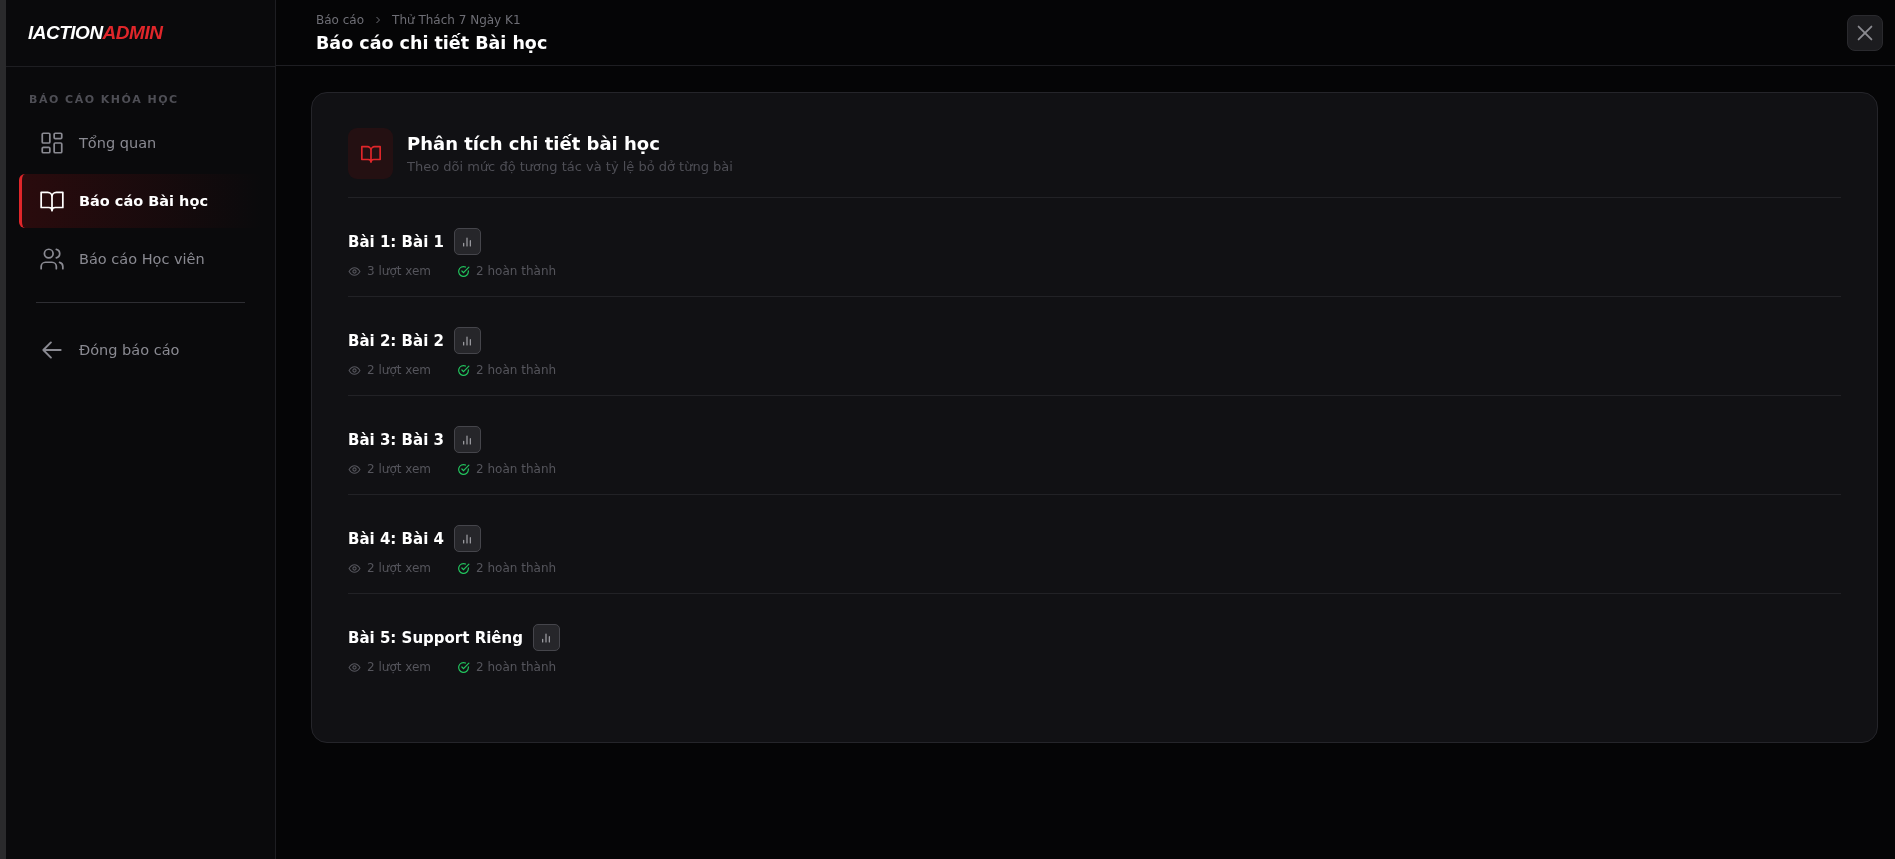 The image size is (1895, 859). Describe the element at coordinates (104, 100) in the screenshot. I see `section-title: BÁO CÁO KHÓA HỌC` at that location.